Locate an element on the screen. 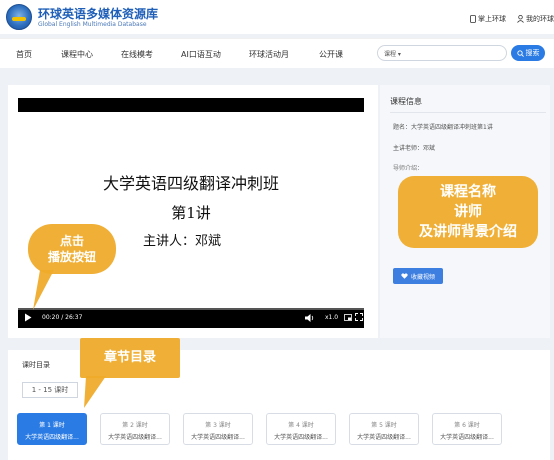 This screenshot has width=554, height=460. play-button-callout: 点击 播放按钮 is located at coordinates (72, 249).